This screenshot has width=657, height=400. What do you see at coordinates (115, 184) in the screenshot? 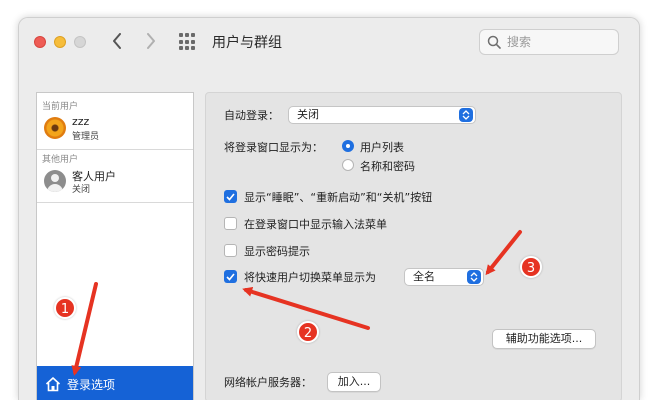
I see `user-row-guest: 客人用户 关闭` at bounding box center [115, 184].